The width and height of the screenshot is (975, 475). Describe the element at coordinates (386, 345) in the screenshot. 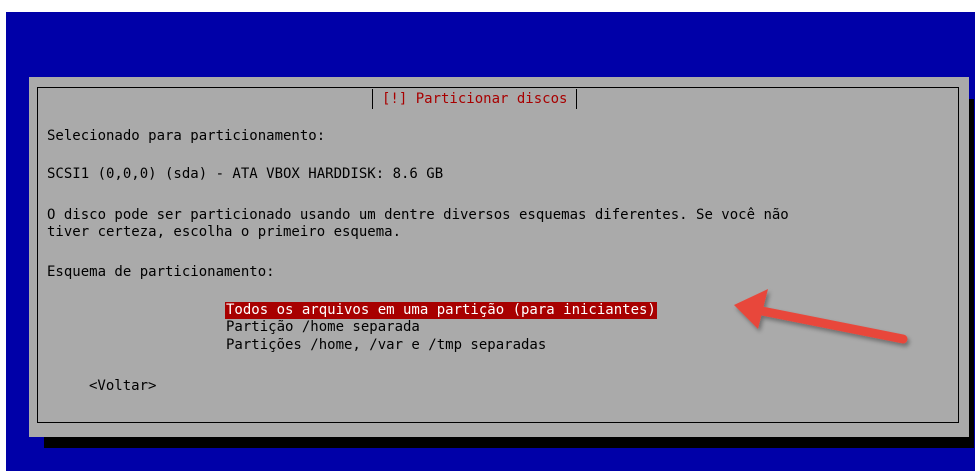

I see `option-separate-home-var-tmp: Partições /home, /var e /tmp separadas` at that location.